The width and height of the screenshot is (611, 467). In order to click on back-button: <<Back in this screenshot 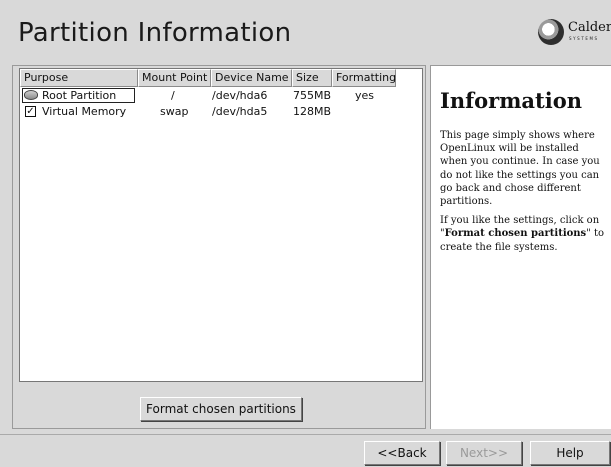, I will do `click(402, 453)`.